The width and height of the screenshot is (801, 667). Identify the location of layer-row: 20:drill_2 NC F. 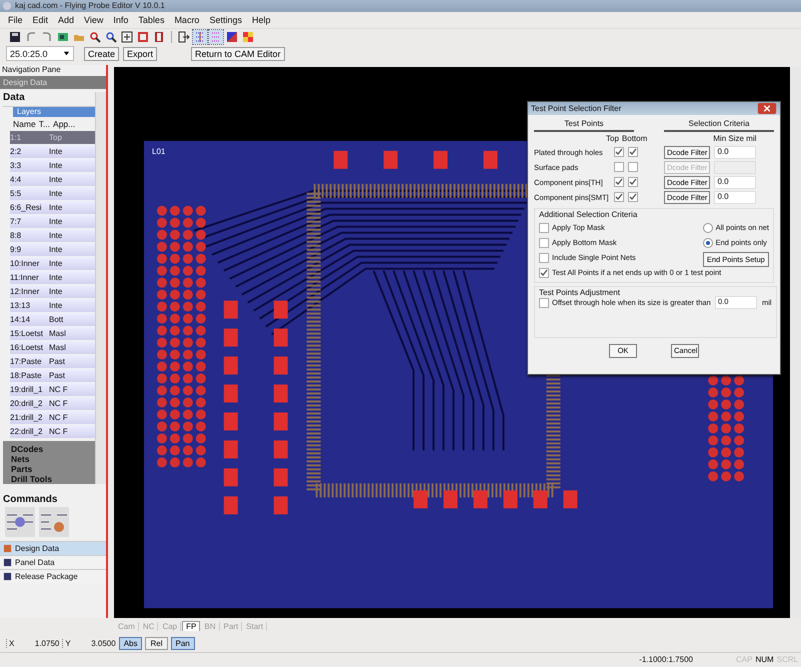
(52, 403).